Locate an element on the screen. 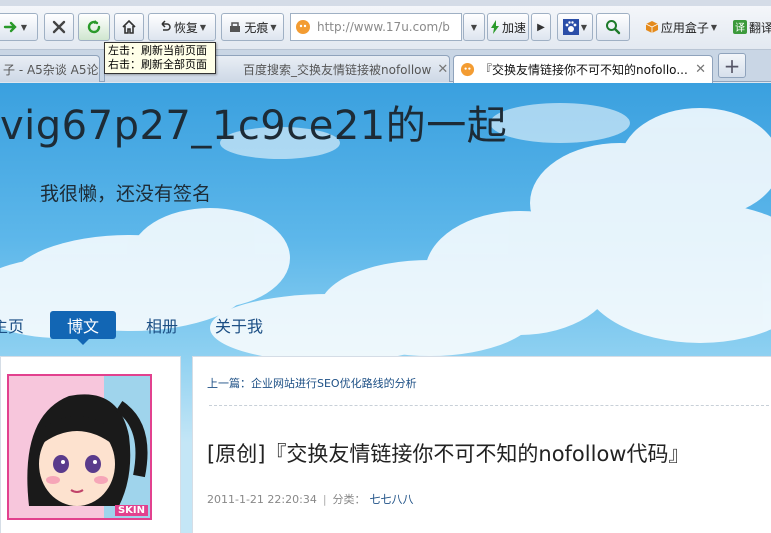  search-icon is located at coordinates (613, 27).